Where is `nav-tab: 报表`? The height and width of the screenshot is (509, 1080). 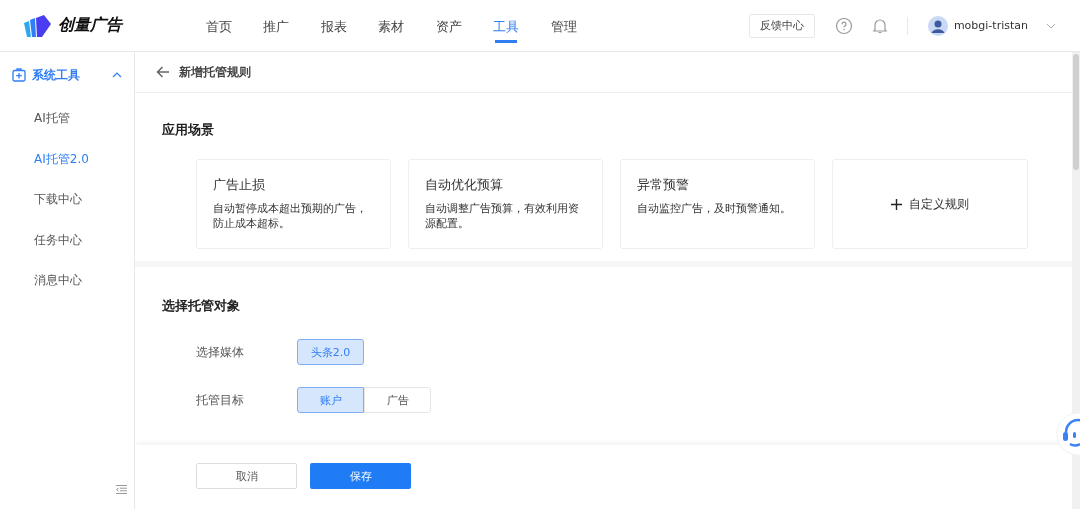
nav-tab: 报表 is located at coordinates (334, 26).